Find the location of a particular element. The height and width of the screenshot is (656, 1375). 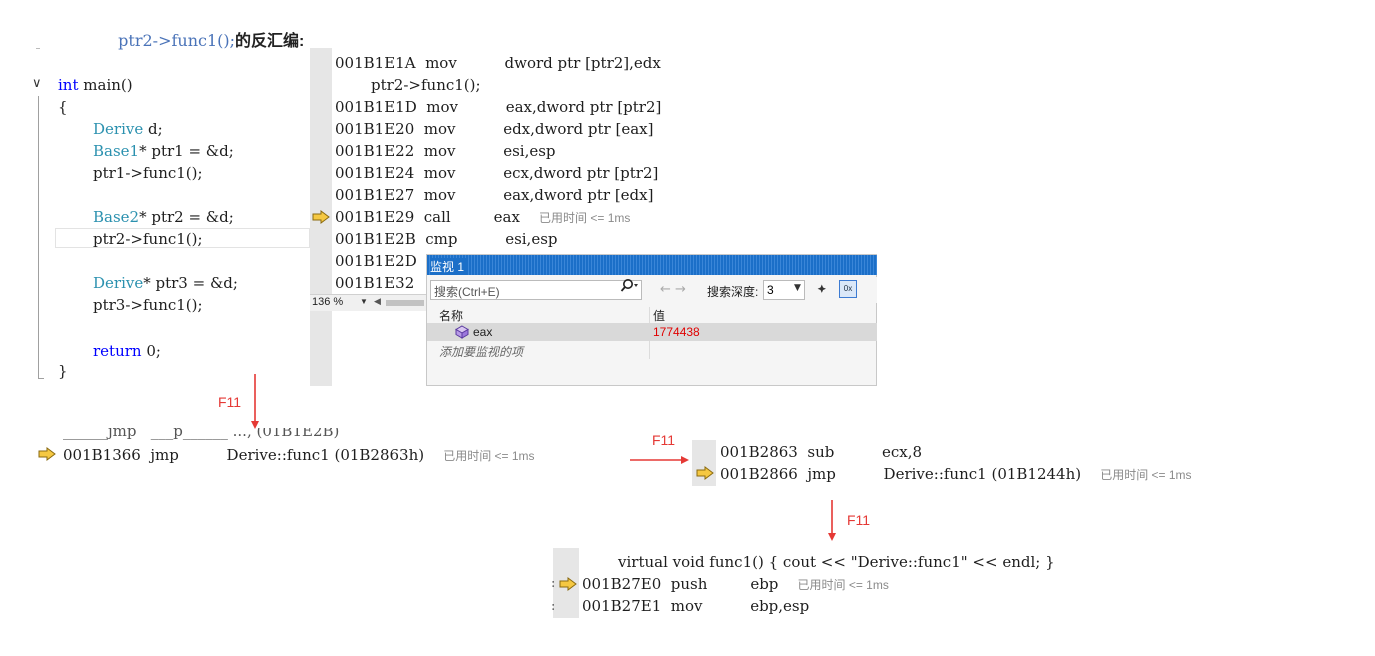

disasm-row: 001B1E1D mov eax,dword ptr [ptr2] is located at coordinates (498, 107).